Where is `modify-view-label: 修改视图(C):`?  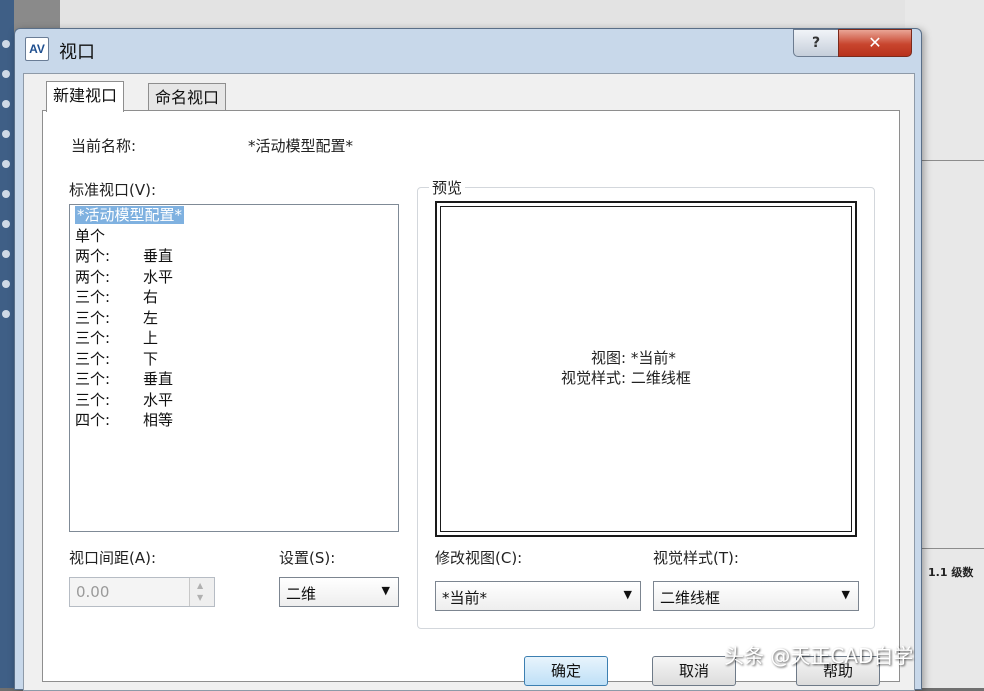 modify-view-label: 修改视图(C): is located at coordinates (479, 558).